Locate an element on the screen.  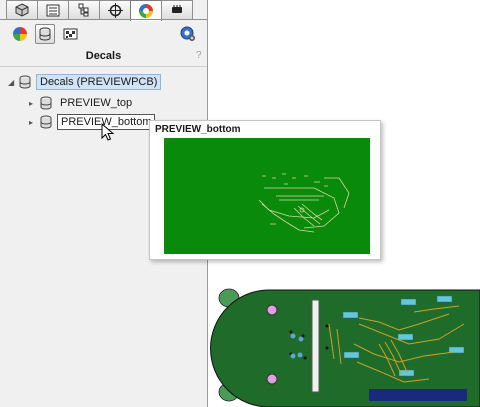
panel-title: Decals is located at coordinates (103, 56).